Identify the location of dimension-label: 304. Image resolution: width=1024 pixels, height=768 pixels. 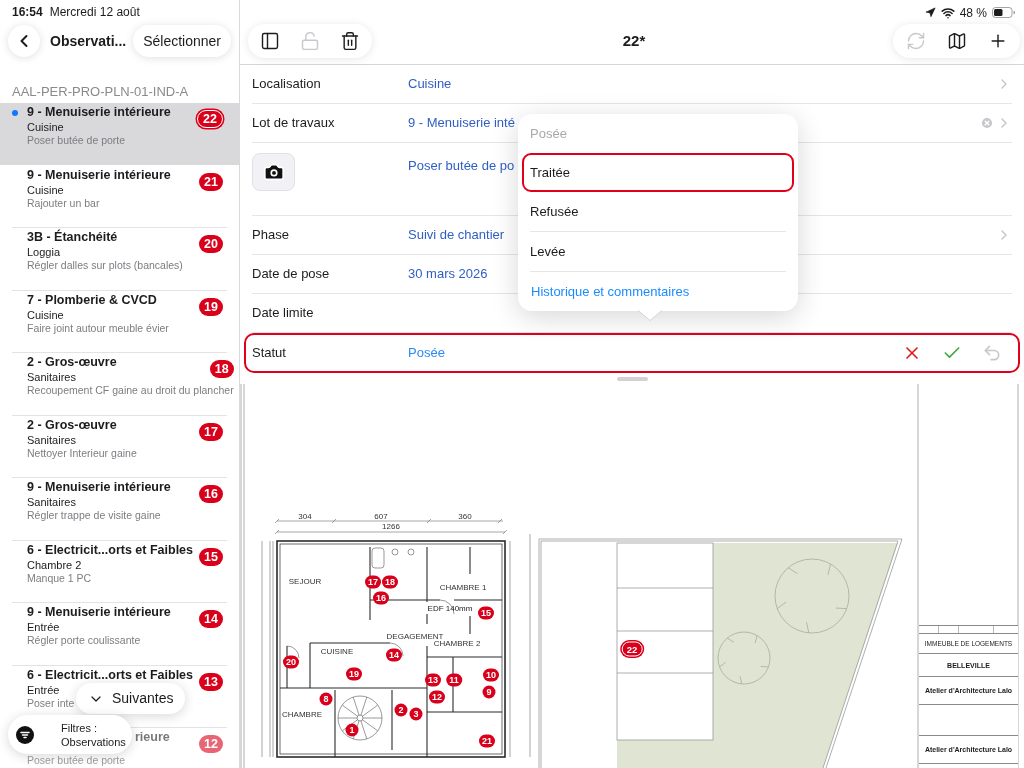
(305, 516).